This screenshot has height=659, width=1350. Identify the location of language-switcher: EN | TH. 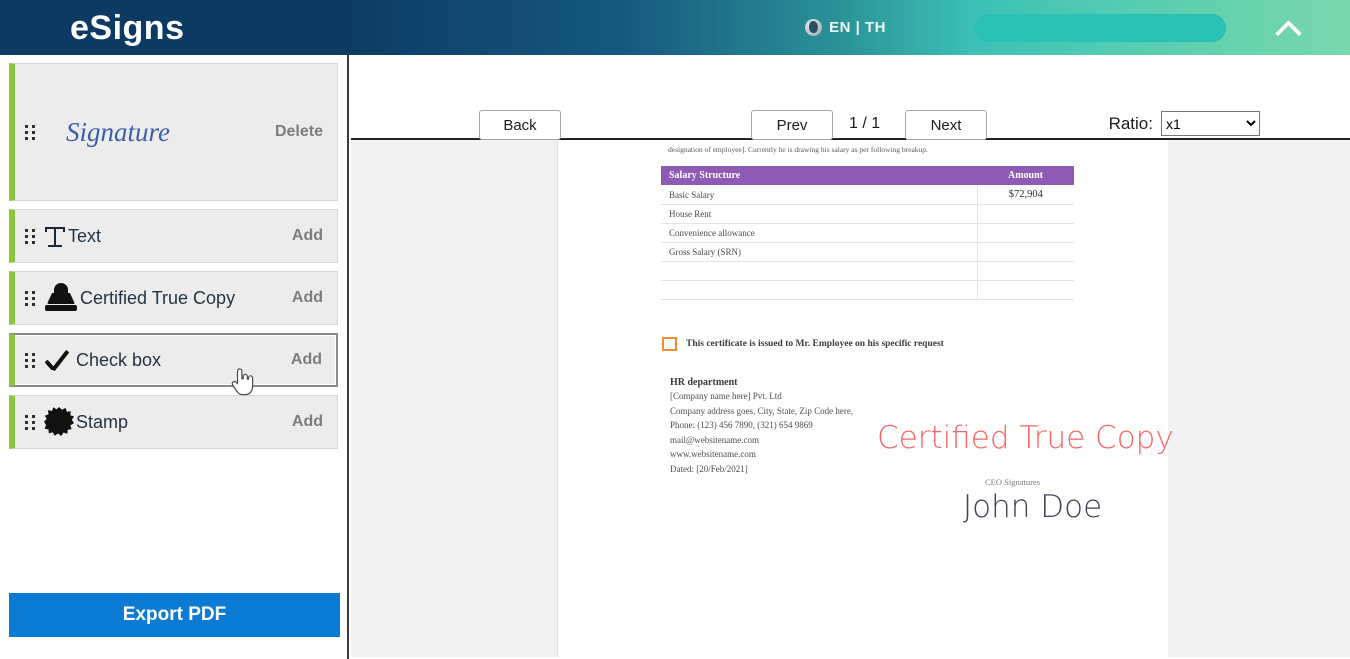
(857, 27).